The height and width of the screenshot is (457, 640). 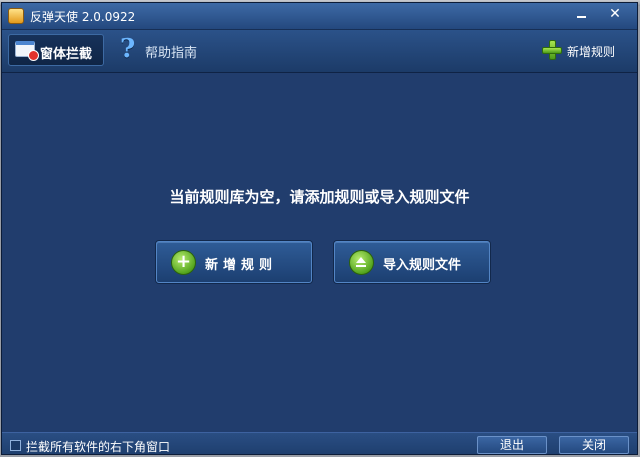 What do you see at coordinates (83, 17) in the screenshot?
I see `window-title: 反弹天使 2.0.0922` at bounding box center [83, 17].